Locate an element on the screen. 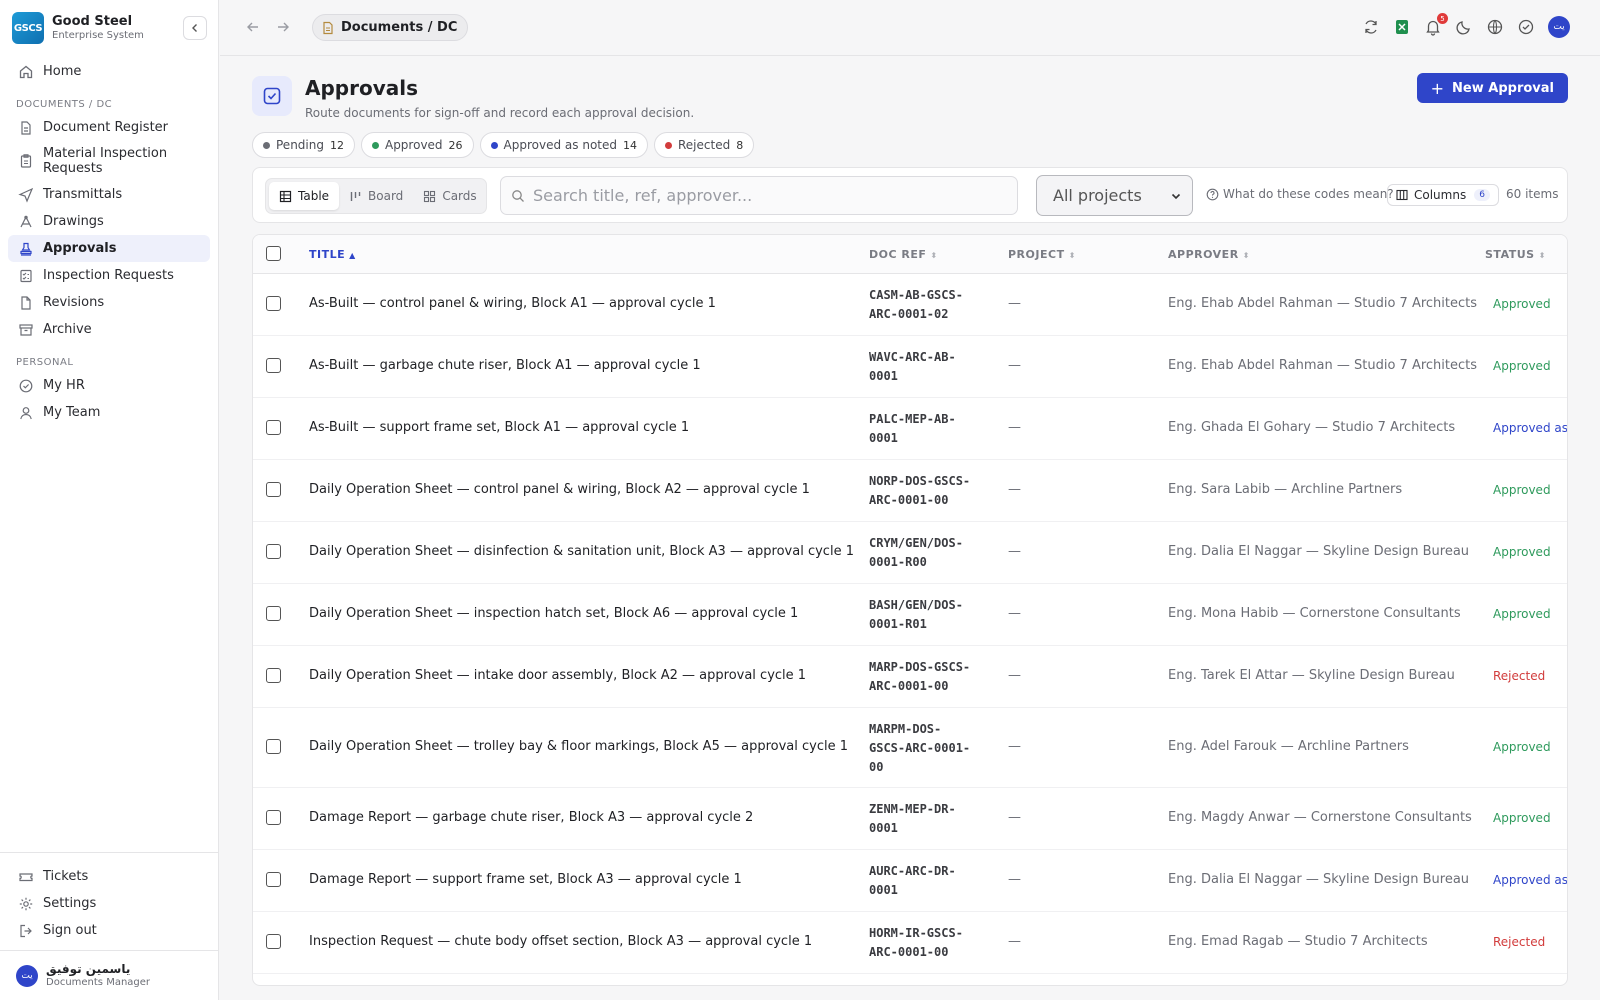 This screenshot has width=1600, height=1000. sidebar-item-transmittals: Transmittals is located at coordinates (109, 194).